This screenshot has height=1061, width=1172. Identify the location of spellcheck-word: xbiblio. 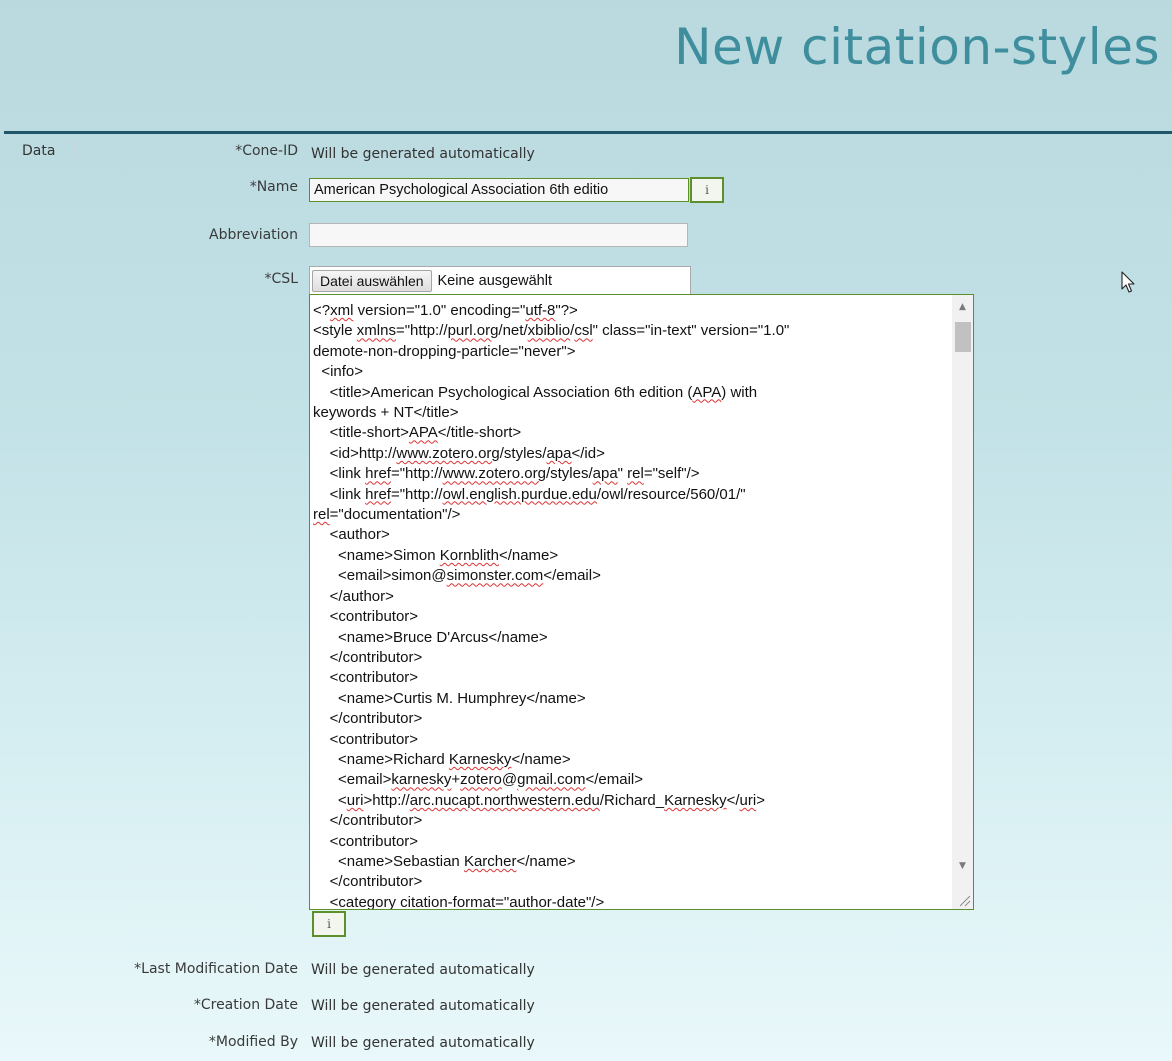
(549, 331).